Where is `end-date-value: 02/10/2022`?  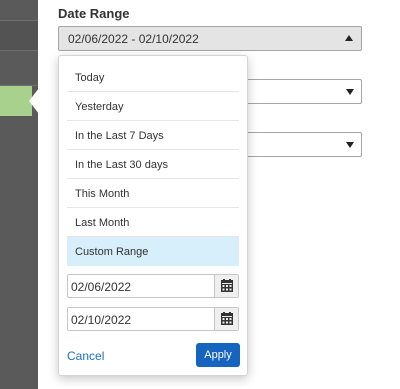
end-date-value: 02/10/2022 is located at coordinates (101, 320).